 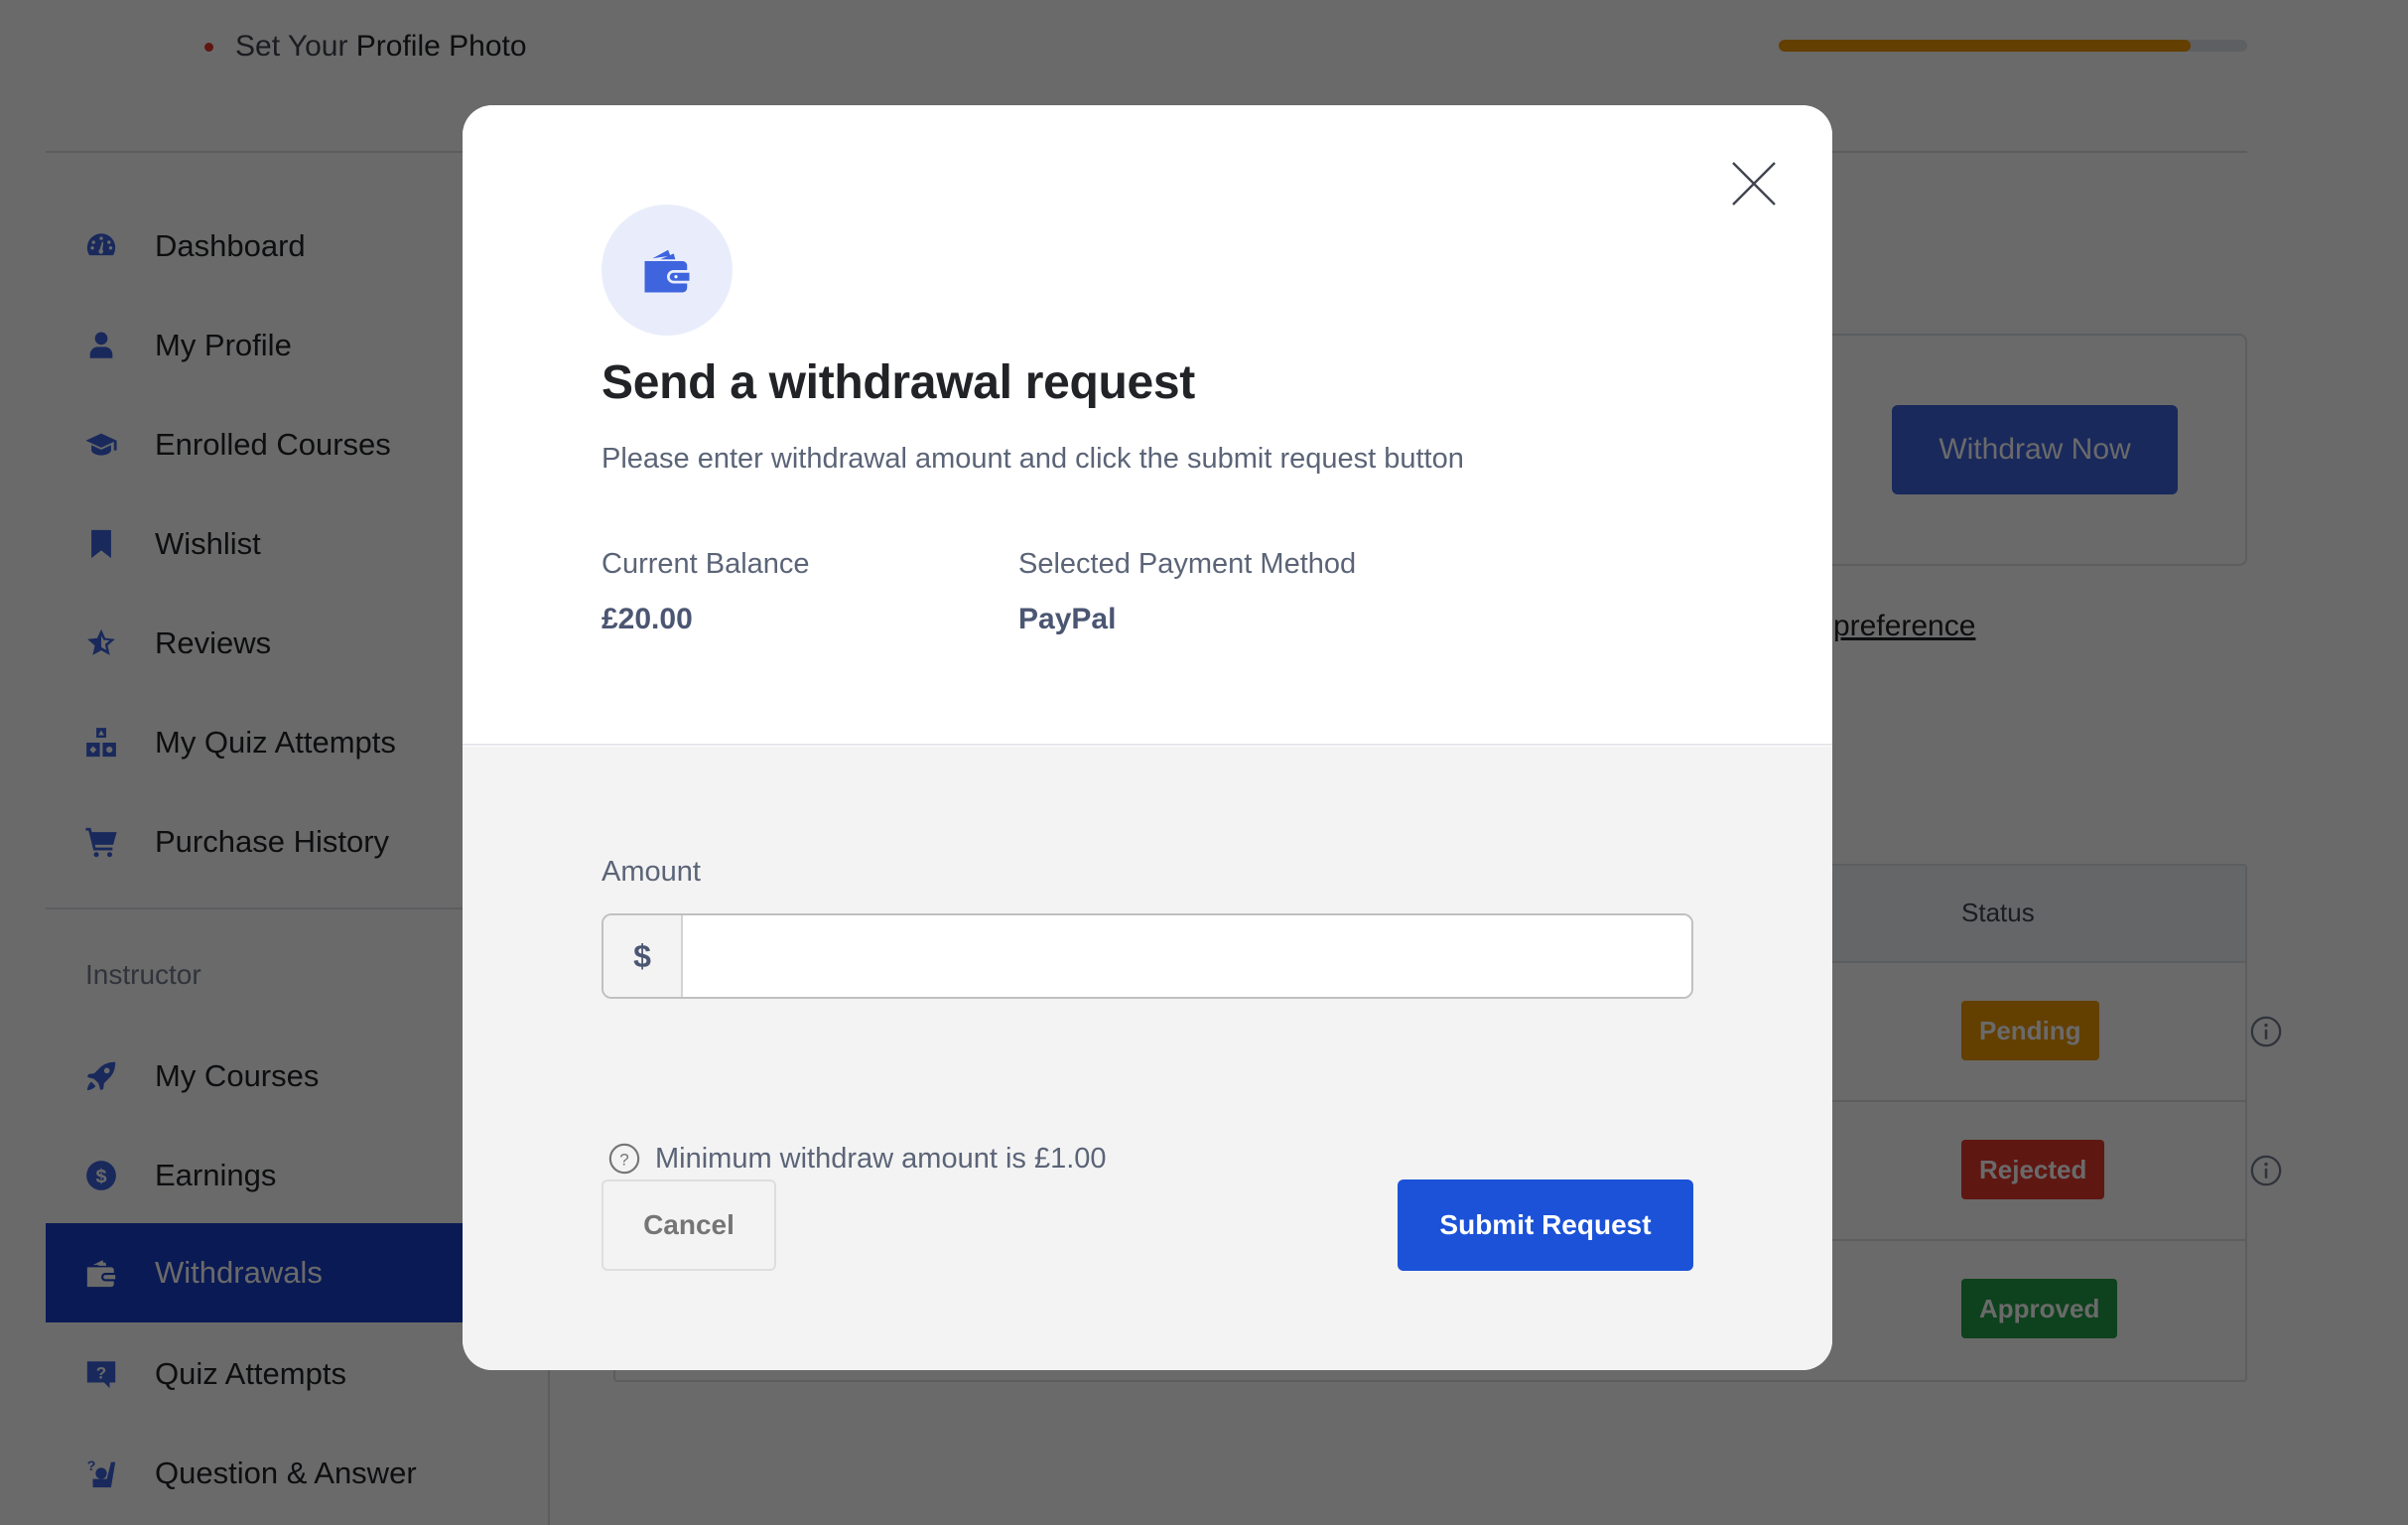 I want to click on close-icon, so click(x=1754, y=184).